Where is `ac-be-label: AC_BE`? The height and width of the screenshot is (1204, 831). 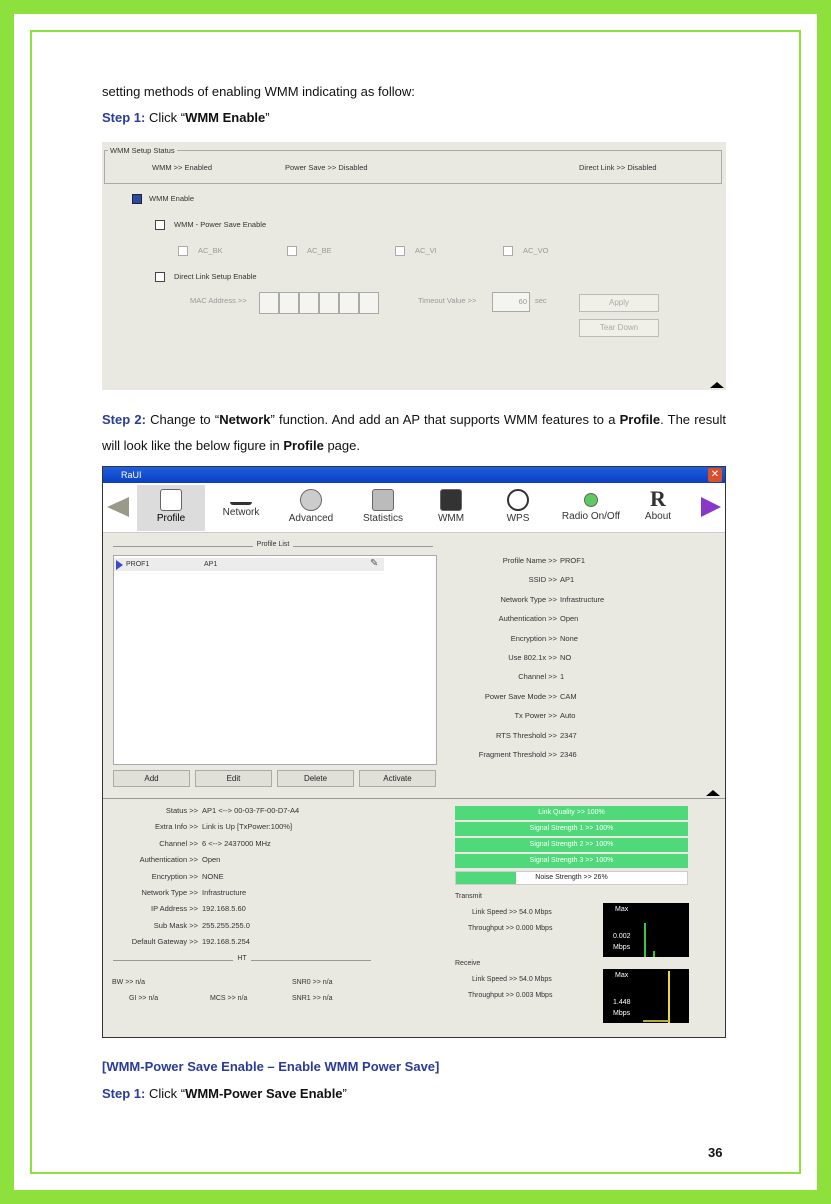
ac-be-label: AC_BE is located at coordinates (319, 250).